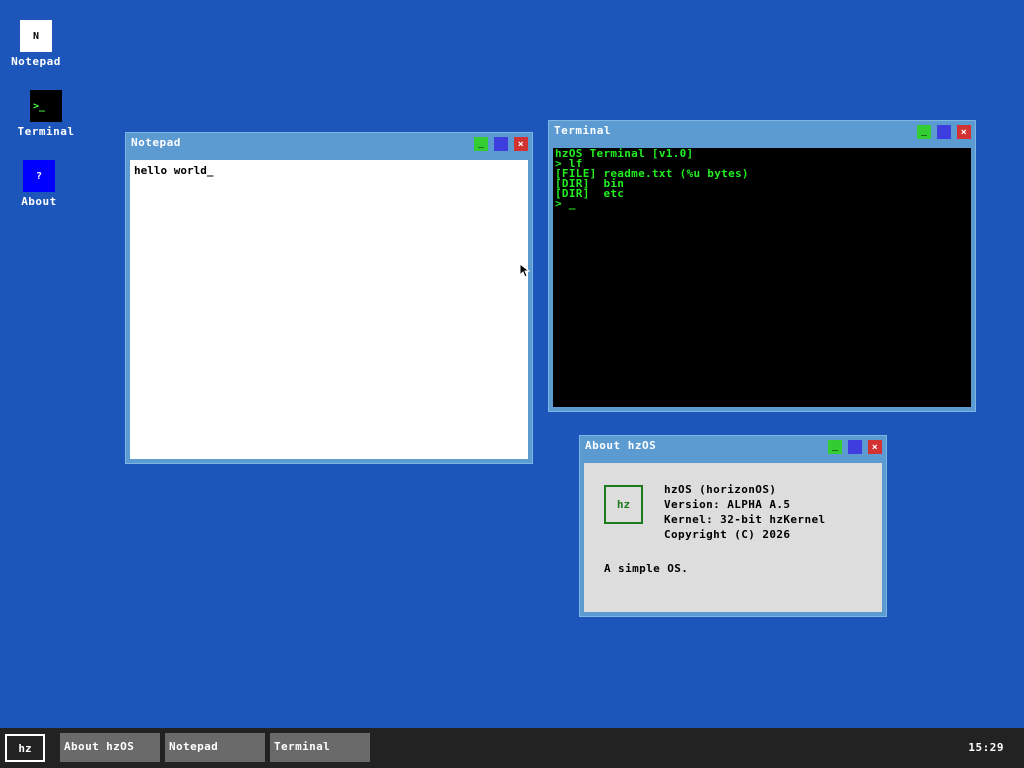 The width and height of the screenshot is (1024, 768). What do you see at coordinates (745, 519) in the screenshot?
I see `os-kernel: Kernel: 32-bit hzKernel` at bounding box center [745, 519].